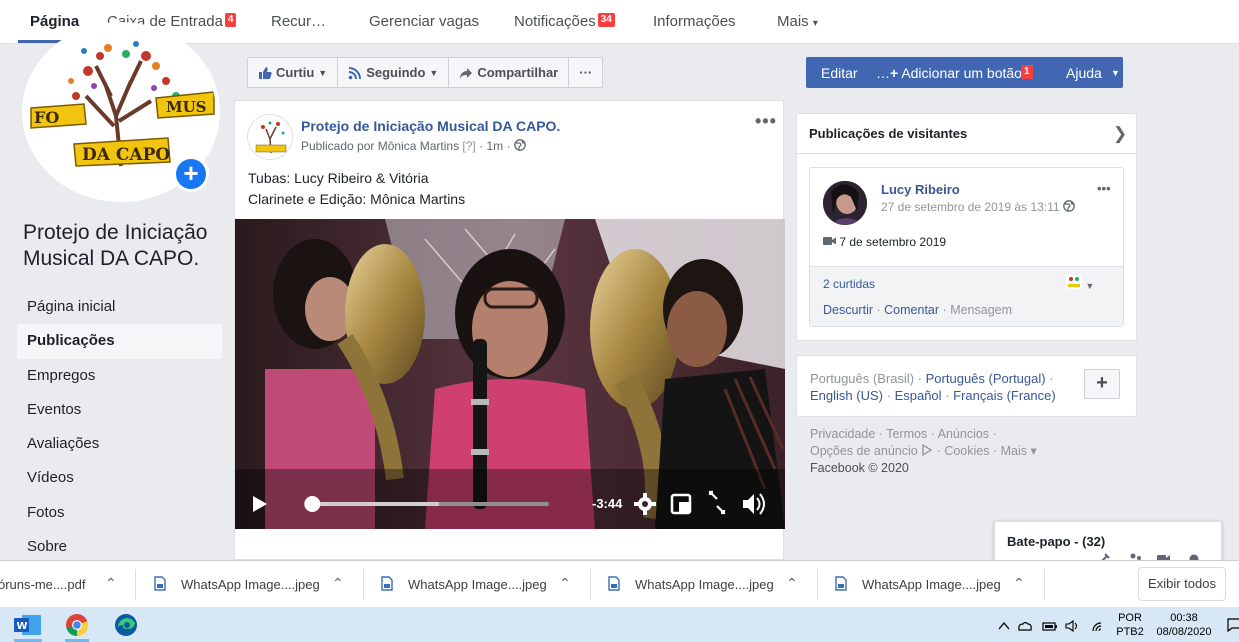 This screenshot has height=642, width=1239. Describe the element at coordinates (394, 72) in the screenshot. I see `following-button: Seguindo ▼` at that location.